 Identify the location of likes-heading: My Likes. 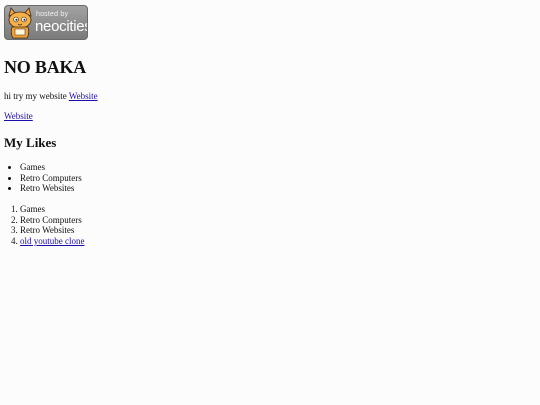
(30, 142).